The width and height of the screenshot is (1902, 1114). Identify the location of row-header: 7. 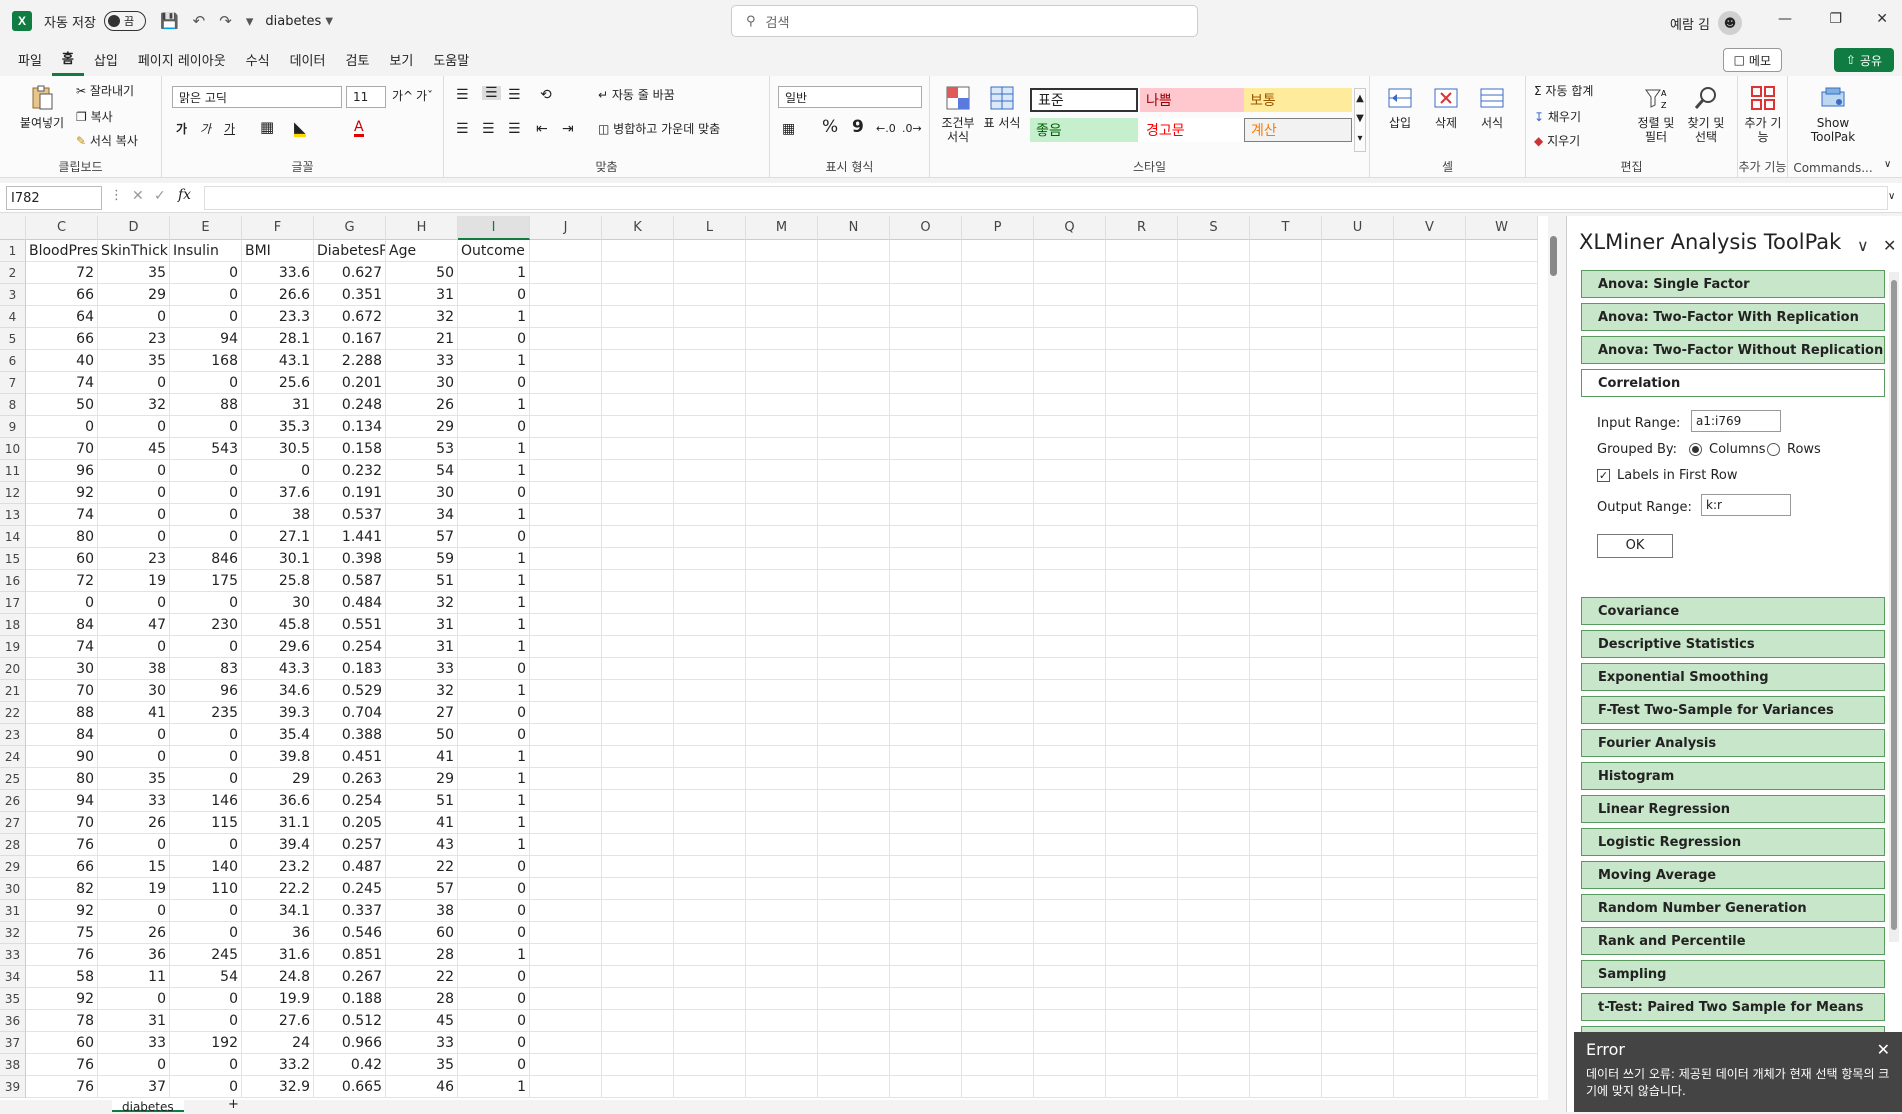
(13, 383).